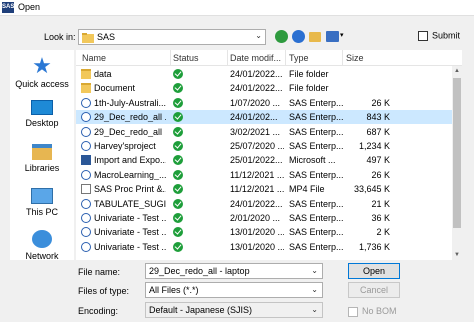  What do you see at coordinates (42, 123) in the screenshot?
I see `place-label: Desktop` at bounding box center [42, 123].